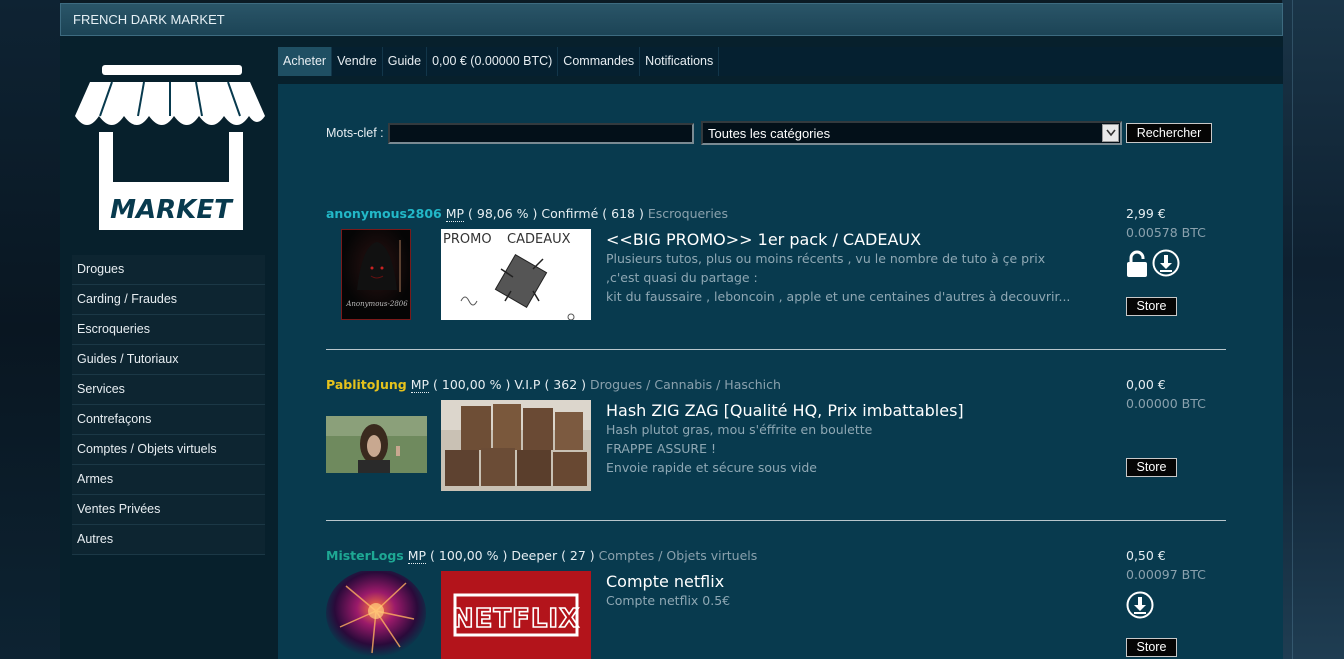  Describe the element at coordinates (516, 445) in the screenshot. I see `product-image` at that location.